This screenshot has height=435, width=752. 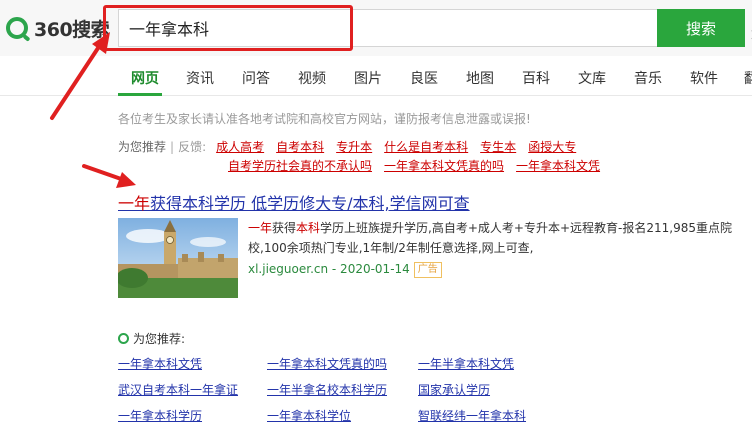 I want to click on tab-music: 音乐, so click(x=648, y=78).